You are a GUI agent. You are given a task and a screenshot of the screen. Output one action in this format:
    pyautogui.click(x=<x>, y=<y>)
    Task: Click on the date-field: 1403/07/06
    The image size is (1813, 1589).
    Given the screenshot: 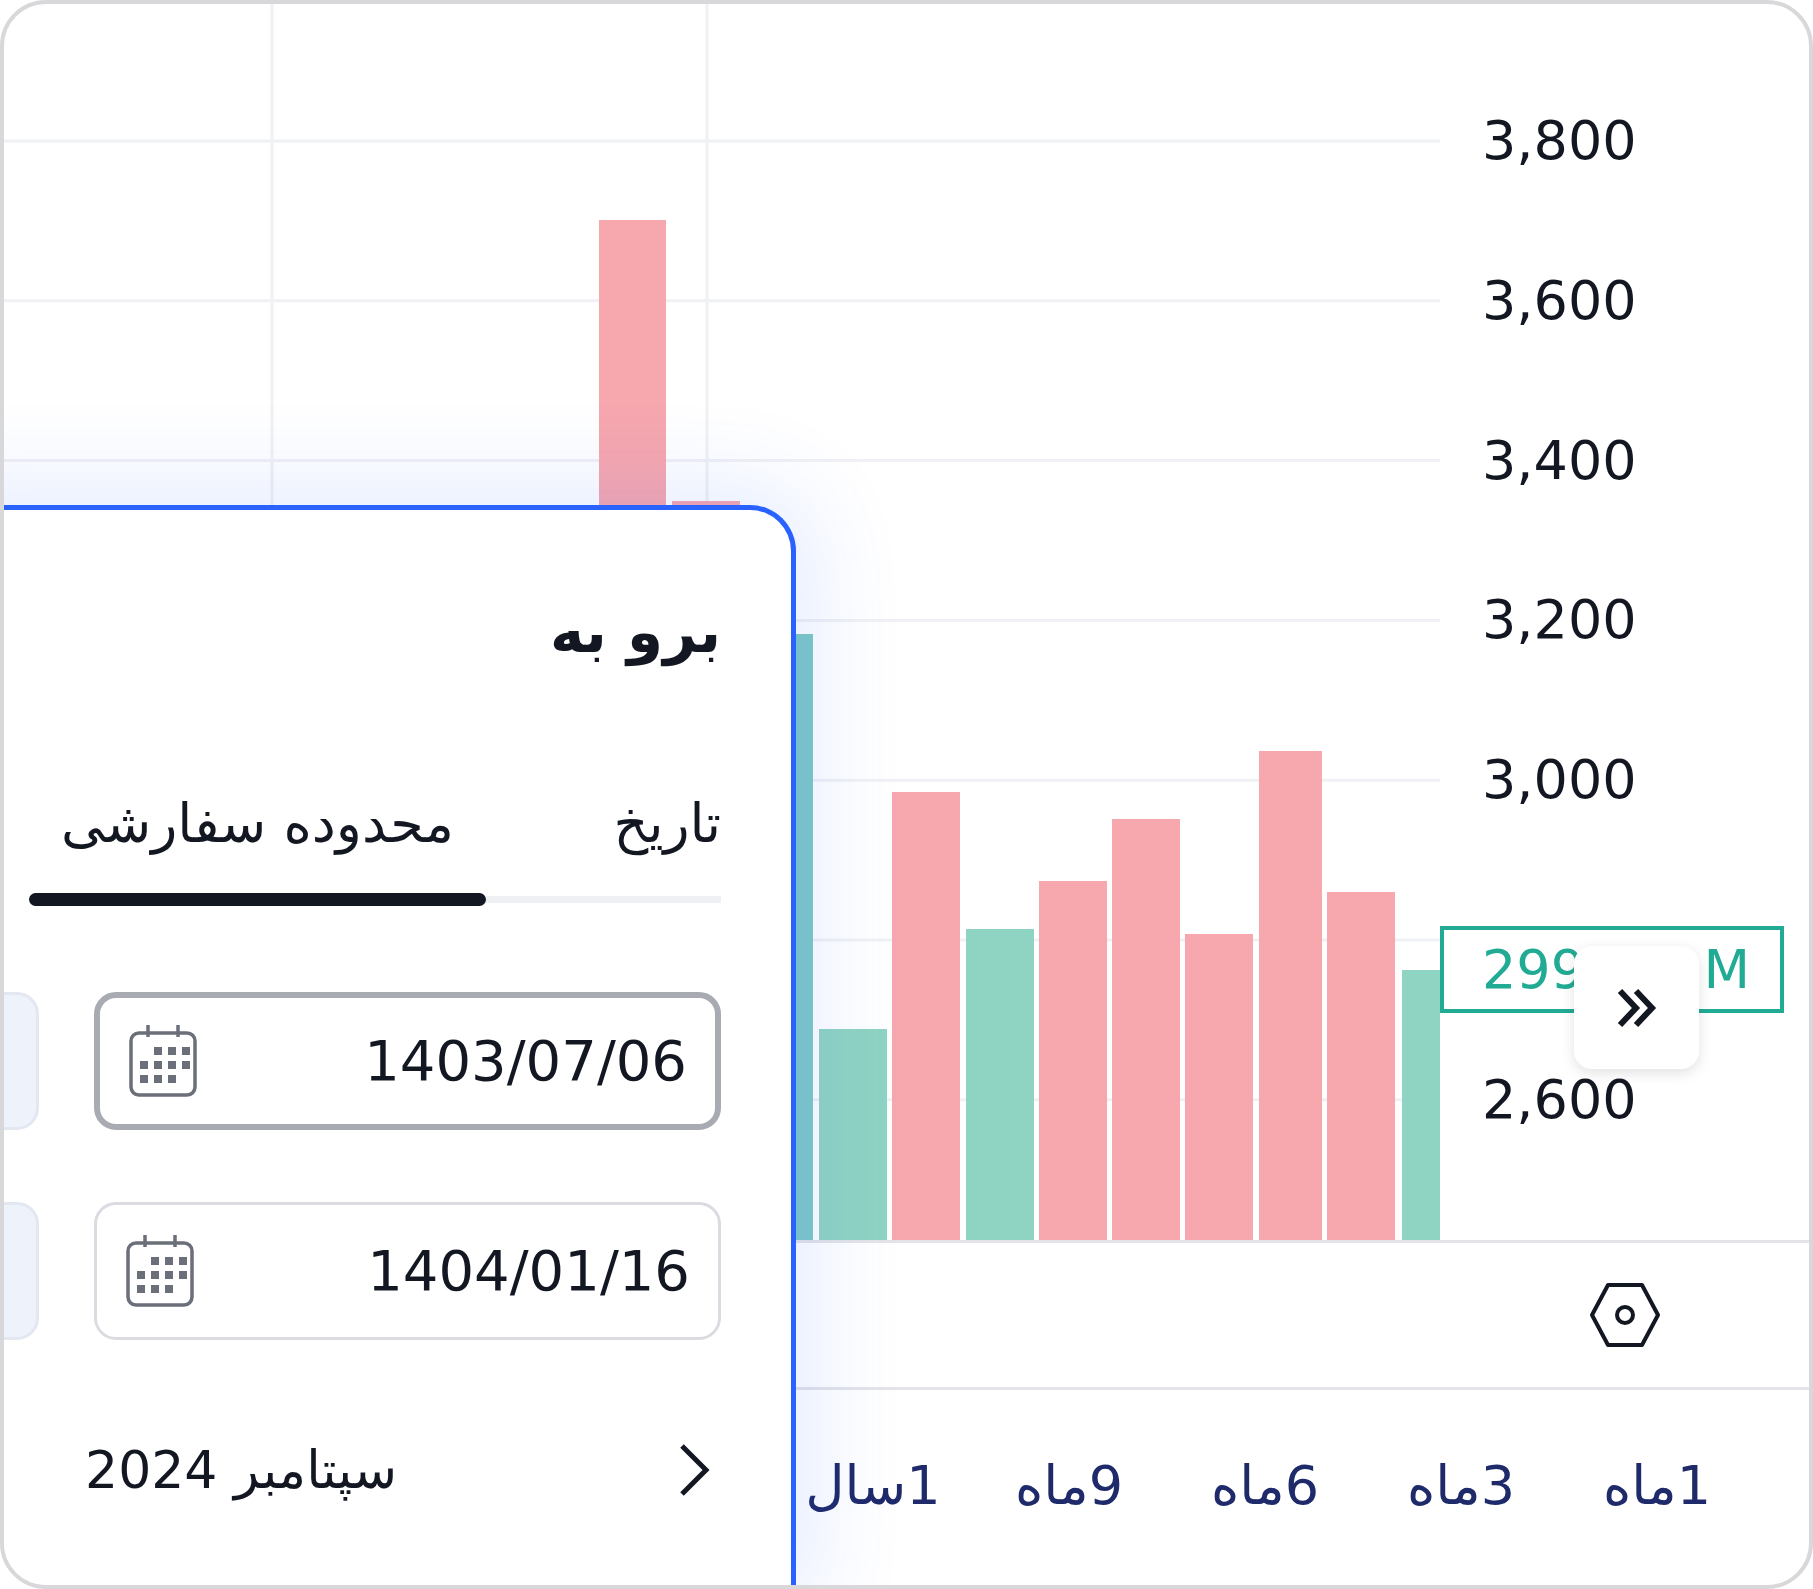 What is the action you would take?
    pyautogui.click(x=407, y=1060)
    